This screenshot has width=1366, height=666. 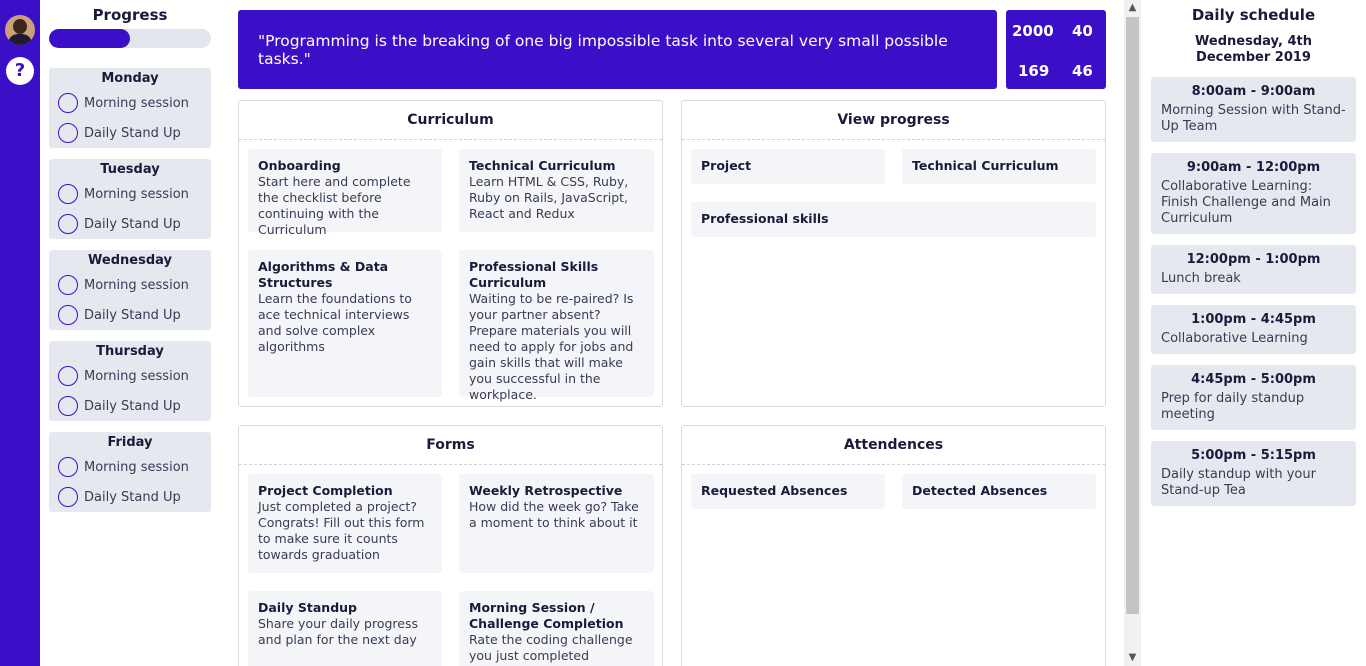 I want to click on avatar, so click(x=20, y=30).